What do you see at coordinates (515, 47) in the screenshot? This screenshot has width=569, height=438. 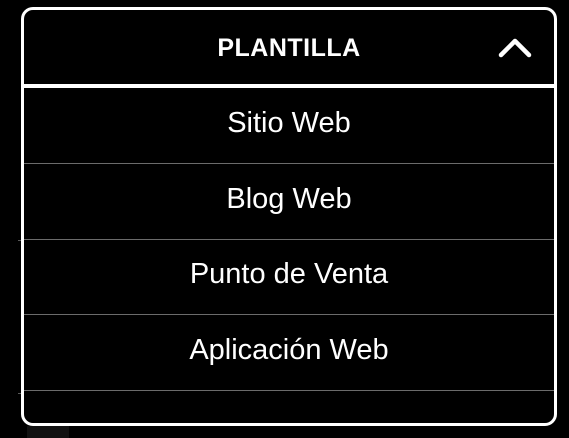 I see `chevron-up-icon` at bounding box center [515, 47].